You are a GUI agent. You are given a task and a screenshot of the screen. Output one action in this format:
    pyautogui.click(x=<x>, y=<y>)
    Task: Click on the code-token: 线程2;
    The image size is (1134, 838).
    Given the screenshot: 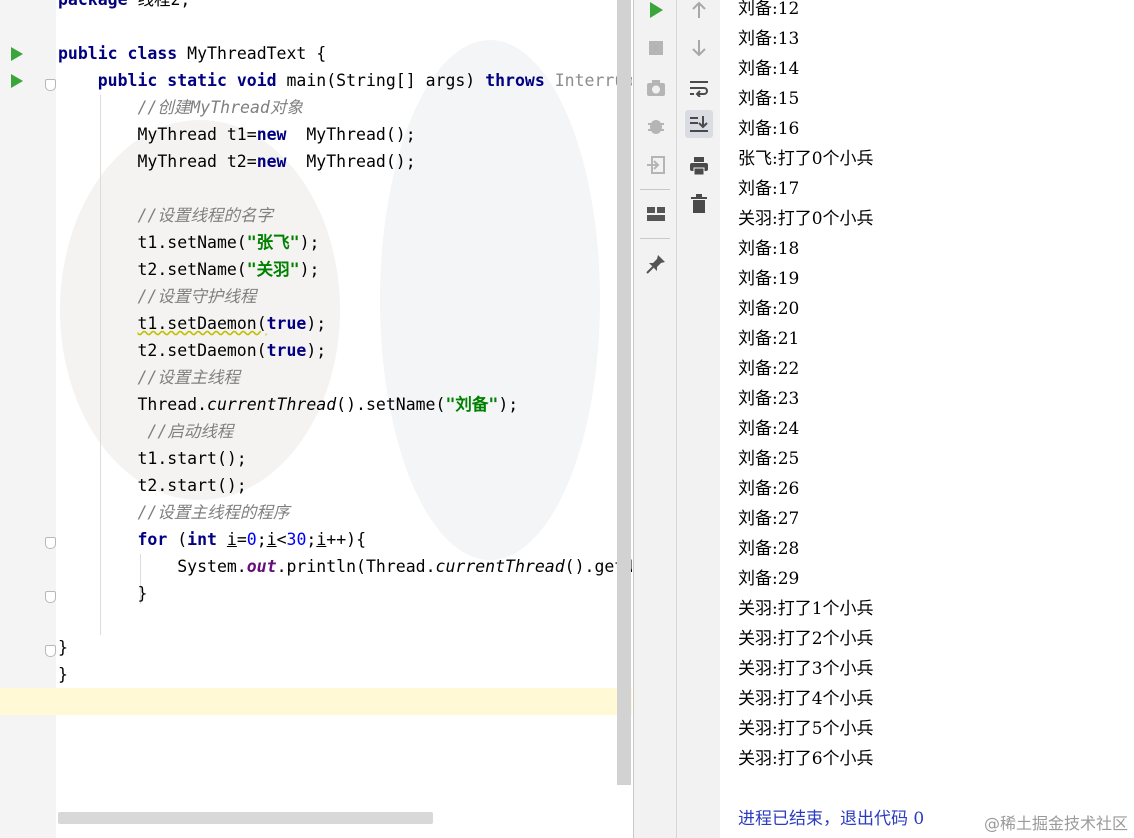 What is the action you would take?
    pyautogui.click(x=159, y=4)
    